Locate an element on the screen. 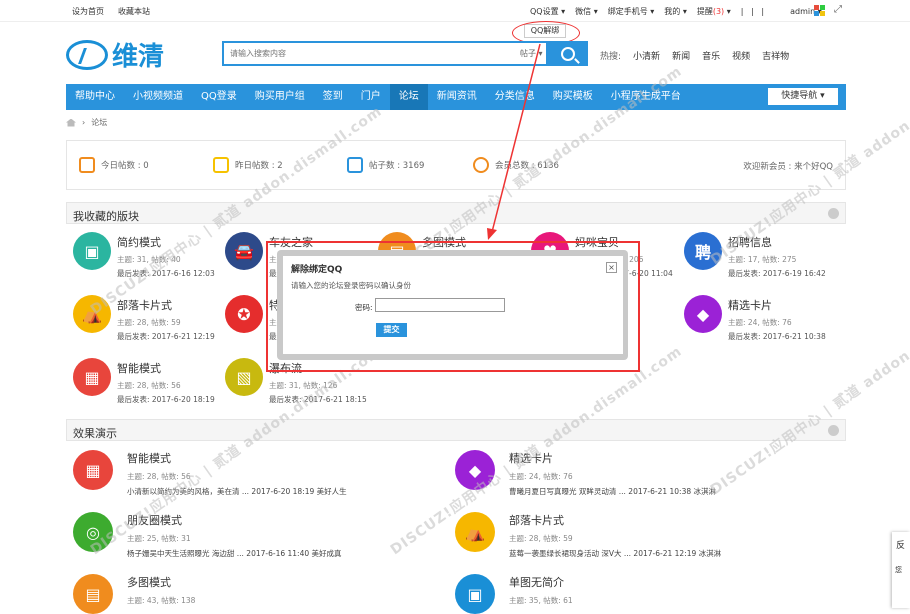 The image size is (910, 614). close-icon: × is located at coordinates (611, 267).